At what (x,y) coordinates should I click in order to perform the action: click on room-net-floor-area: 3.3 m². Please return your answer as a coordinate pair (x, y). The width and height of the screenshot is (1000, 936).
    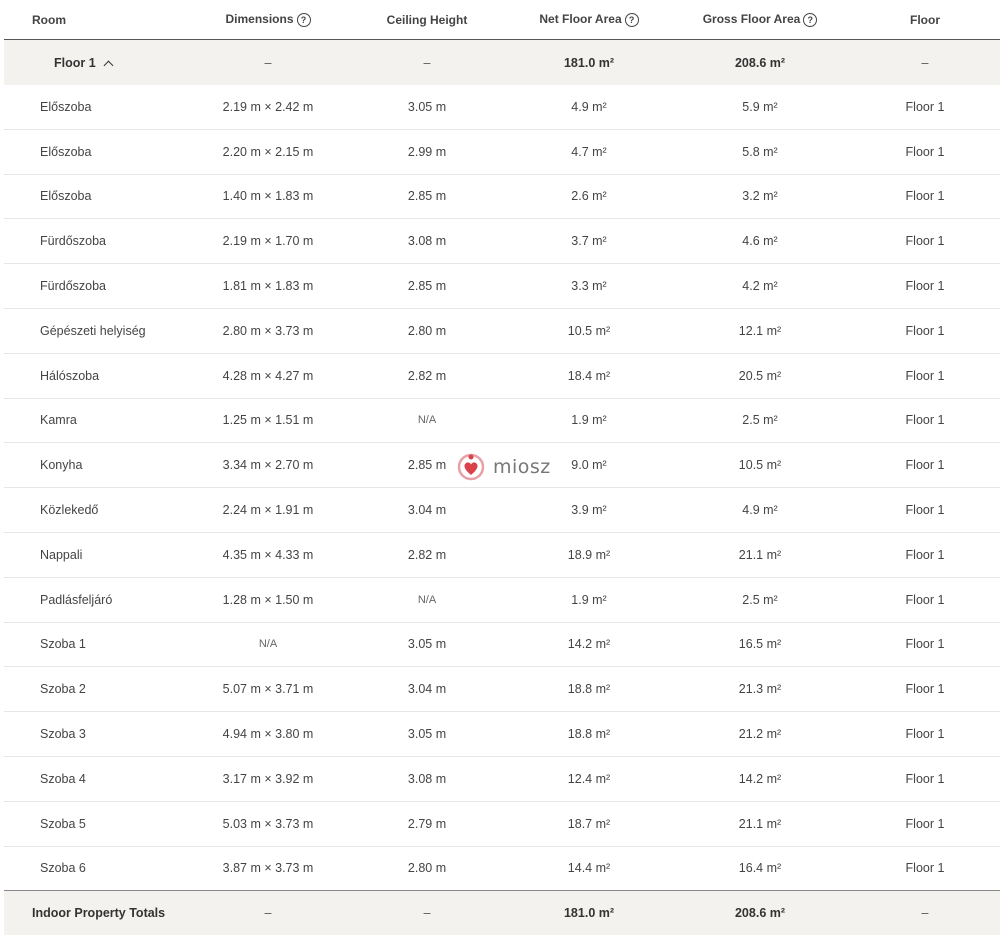
    Looking at the image, I should click on (589, 286).